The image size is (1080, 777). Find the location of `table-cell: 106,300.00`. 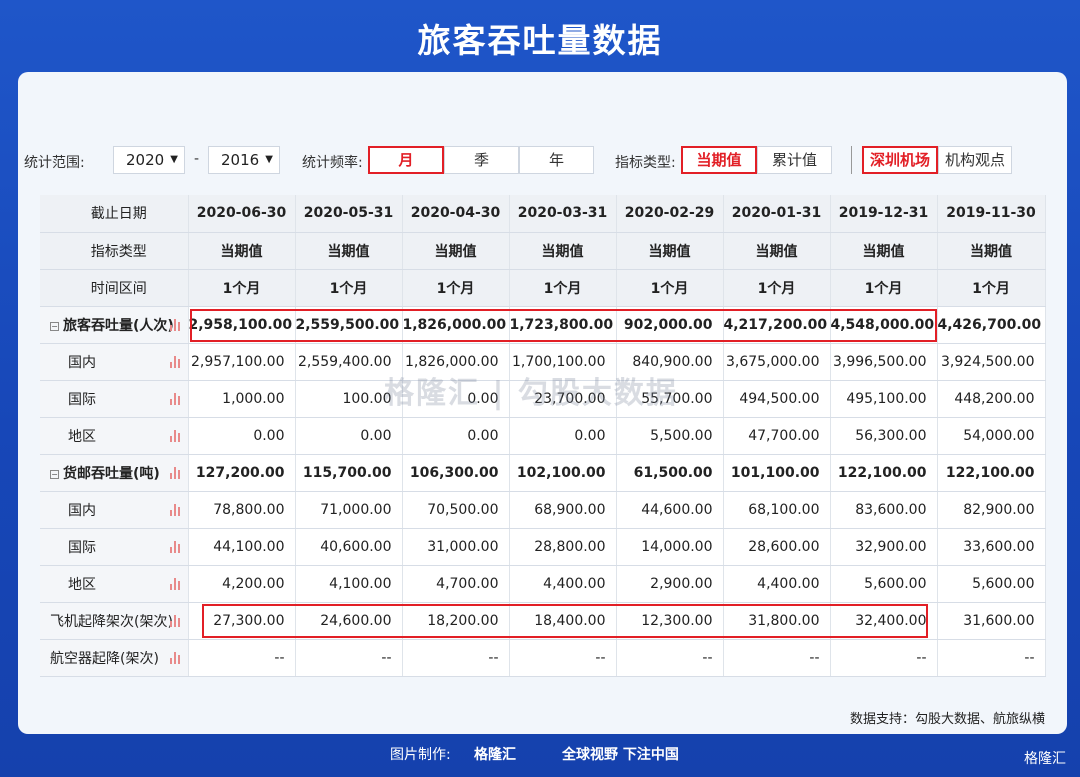

table-cell: 106,300.00 is located at coordinates (456, 473).